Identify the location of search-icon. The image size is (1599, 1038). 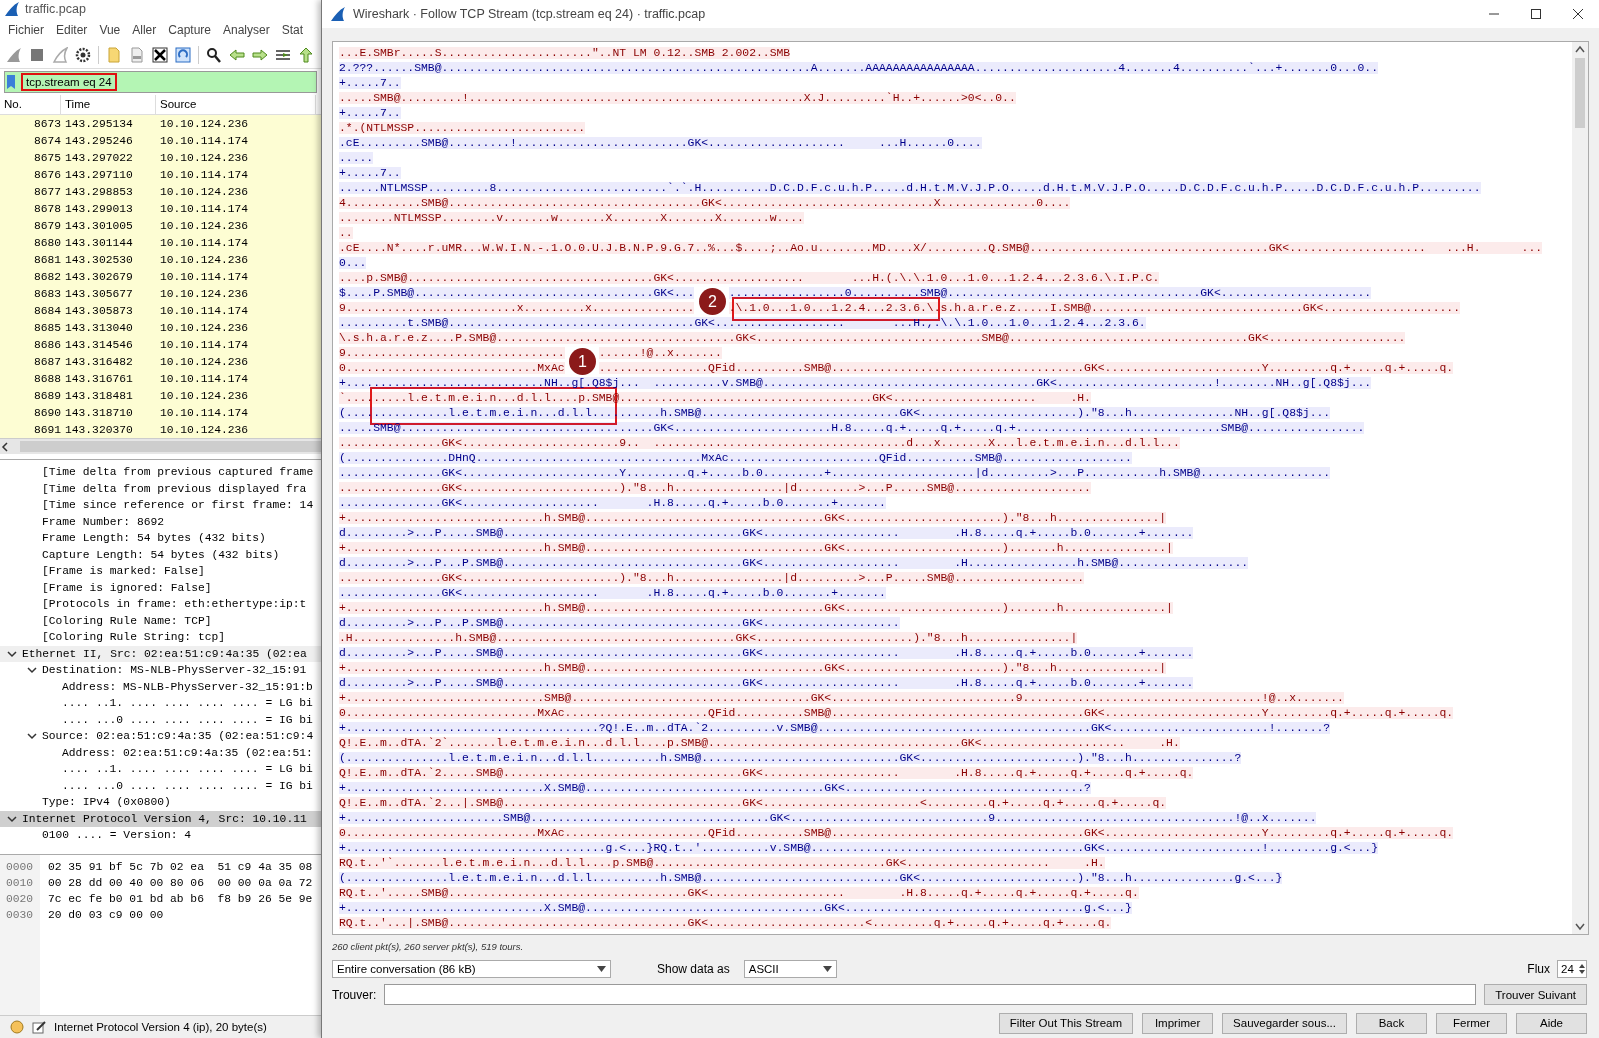
(214, 55).